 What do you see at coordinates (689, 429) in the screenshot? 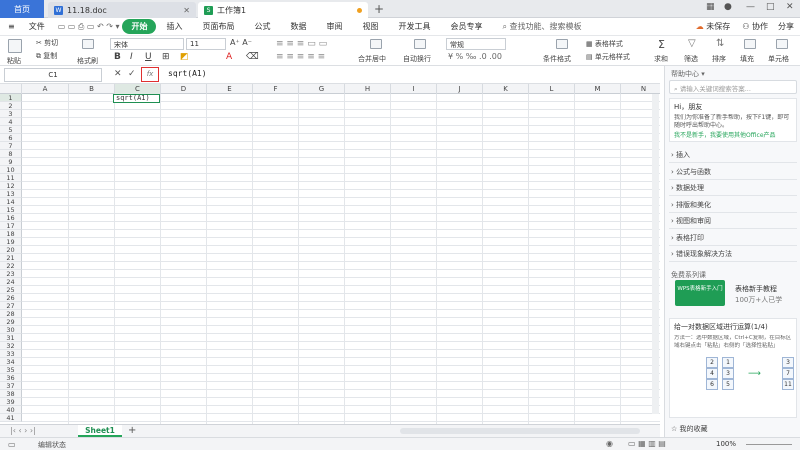
I see `favorites-button: ☆ 我的收藏` at bounding box center [689, 429].